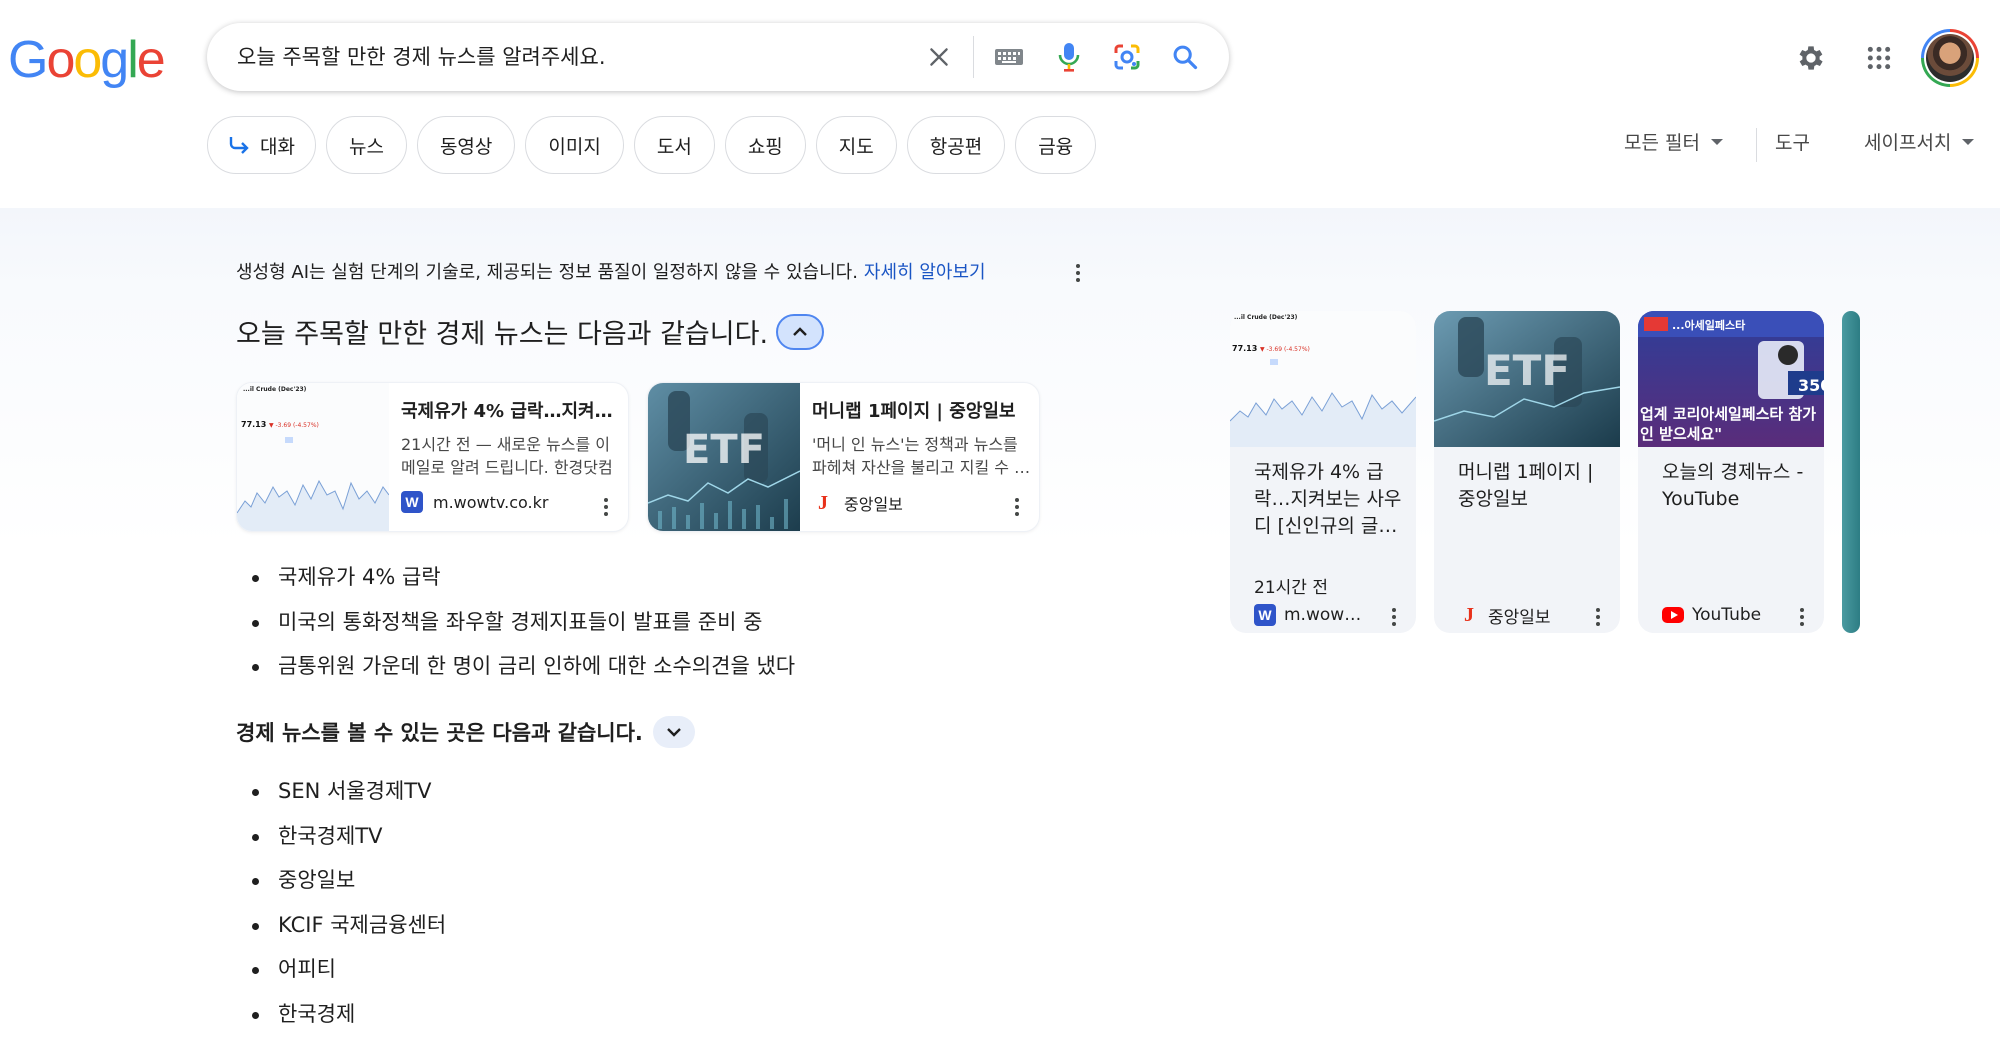  I want to click on chip-finance: 금융, so click(1056, 145).